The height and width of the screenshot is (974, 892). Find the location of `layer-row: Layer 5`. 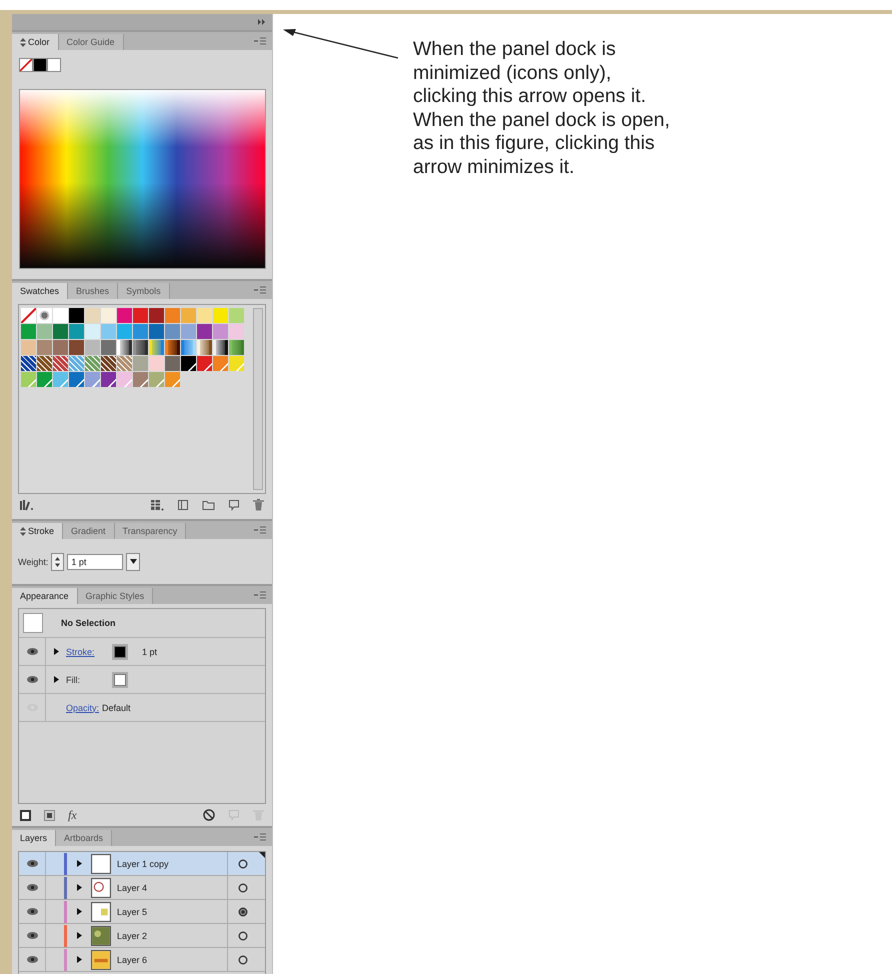

layer-row: Layer 5 is located at coordinates (142, 912).